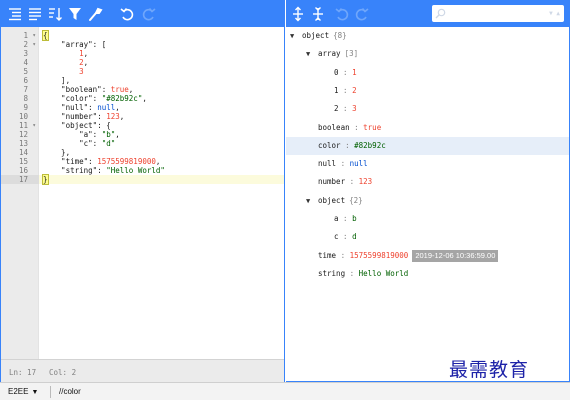 This screenshot has width=570, height=400. I want to click on divider, so click(50, 392).